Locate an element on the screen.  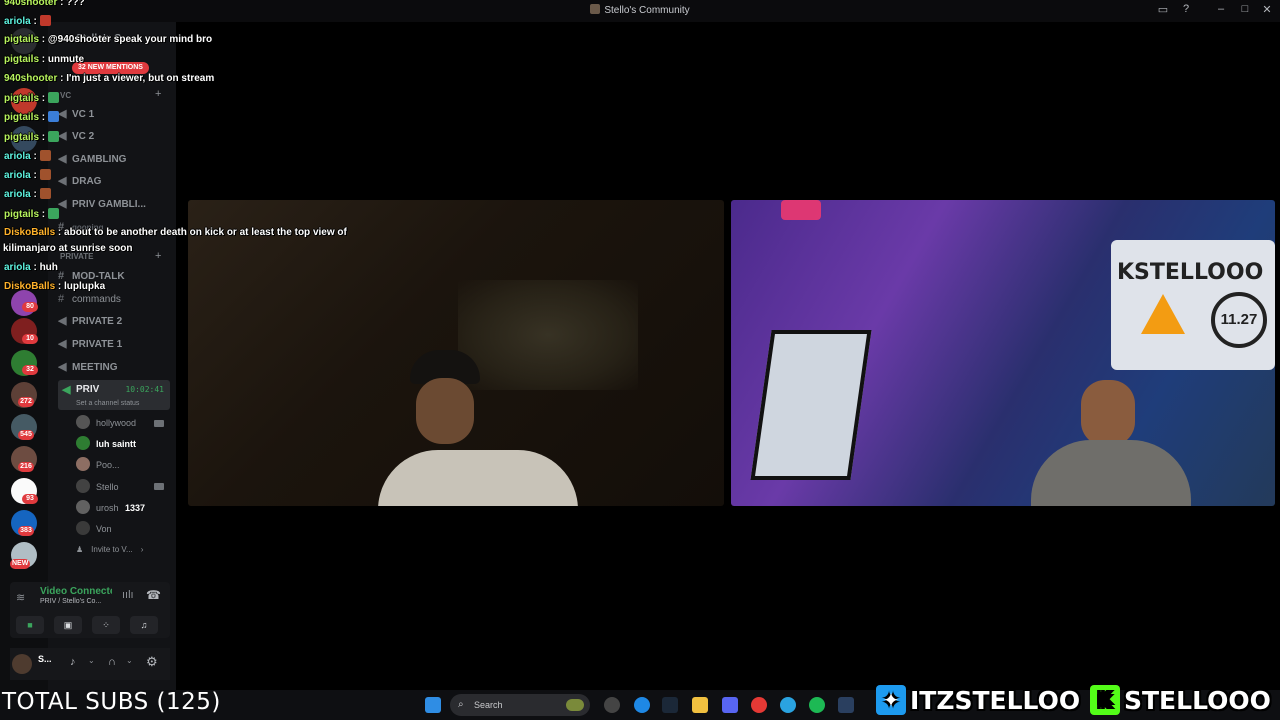
edge-icon is located at coordinates (642, 705).